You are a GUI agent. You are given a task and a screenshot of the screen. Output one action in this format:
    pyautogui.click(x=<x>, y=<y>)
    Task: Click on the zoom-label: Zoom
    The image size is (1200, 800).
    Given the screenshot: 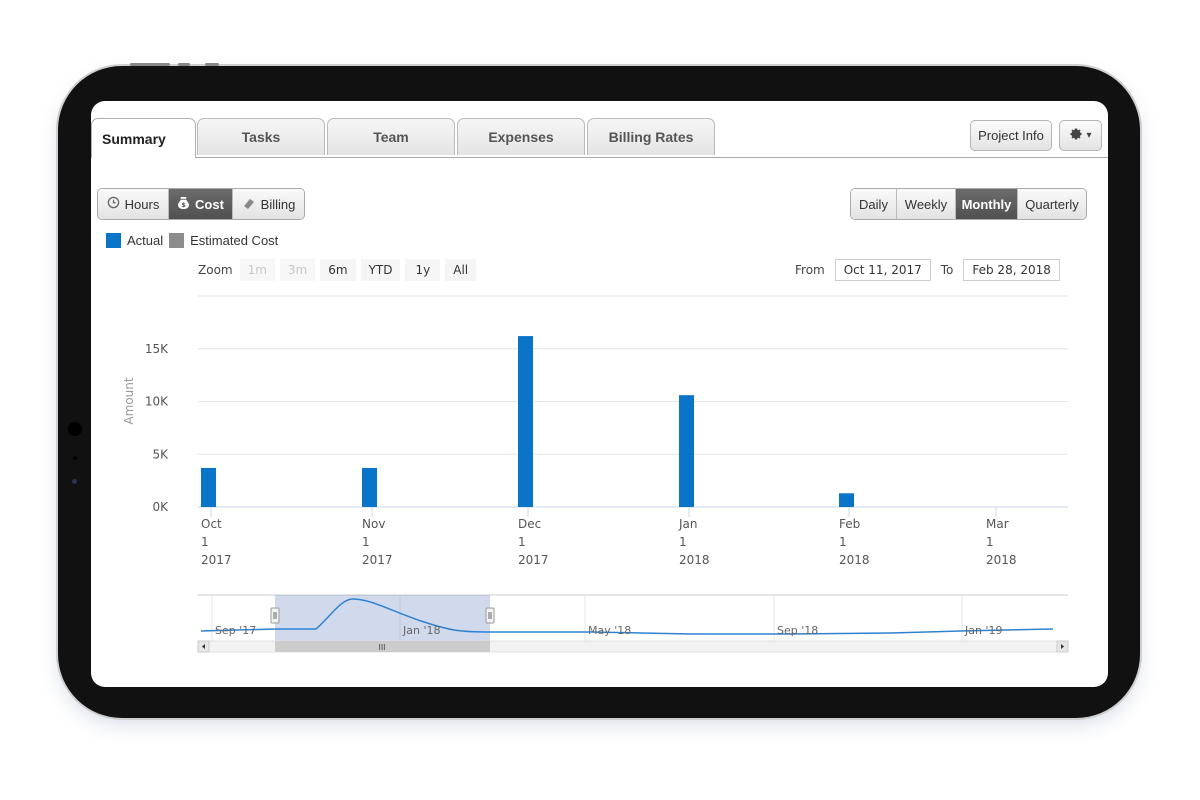 What is the action you would take?
    pyautogui.click(x=215, y=270)
    